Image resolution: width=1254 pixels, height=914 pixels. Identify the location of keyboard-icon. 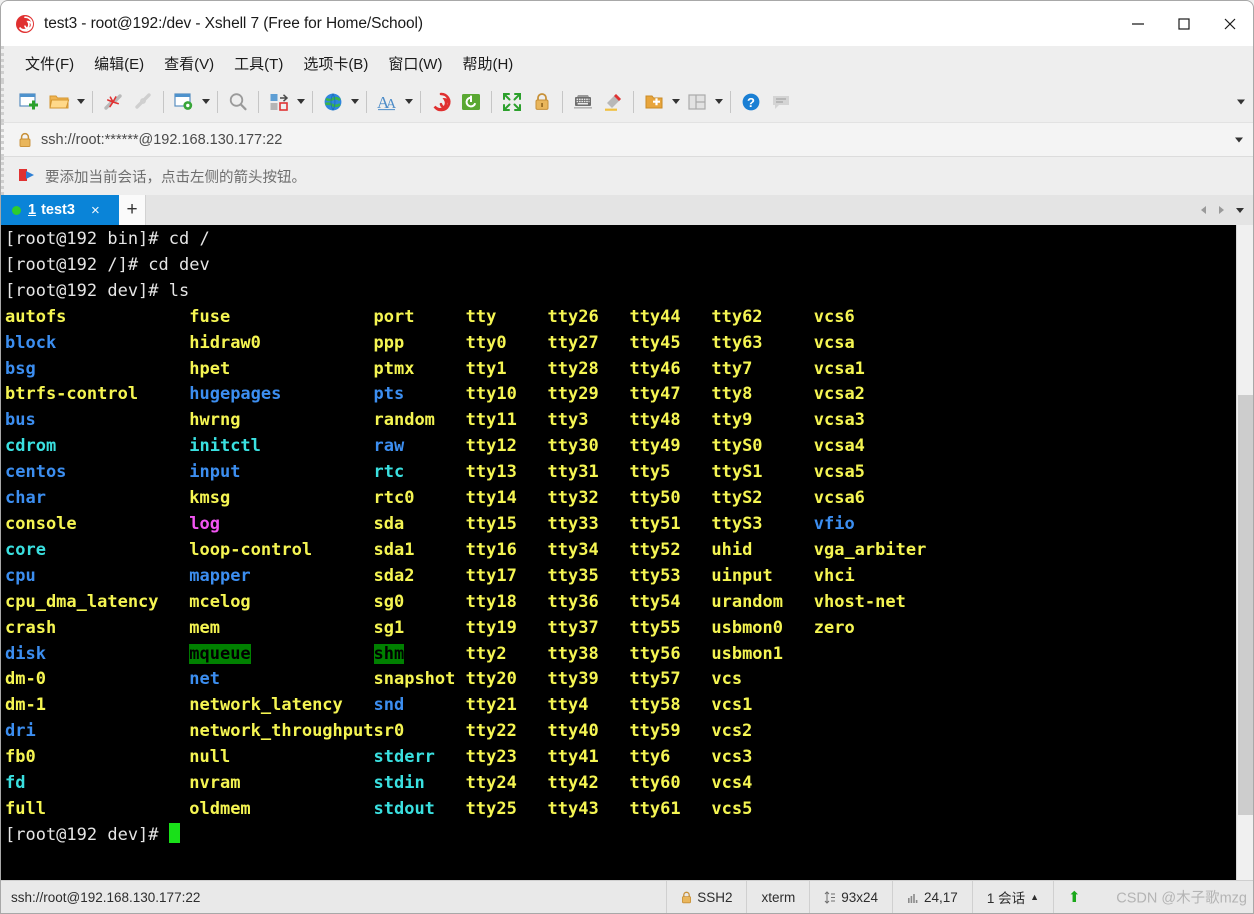
(583, 102).